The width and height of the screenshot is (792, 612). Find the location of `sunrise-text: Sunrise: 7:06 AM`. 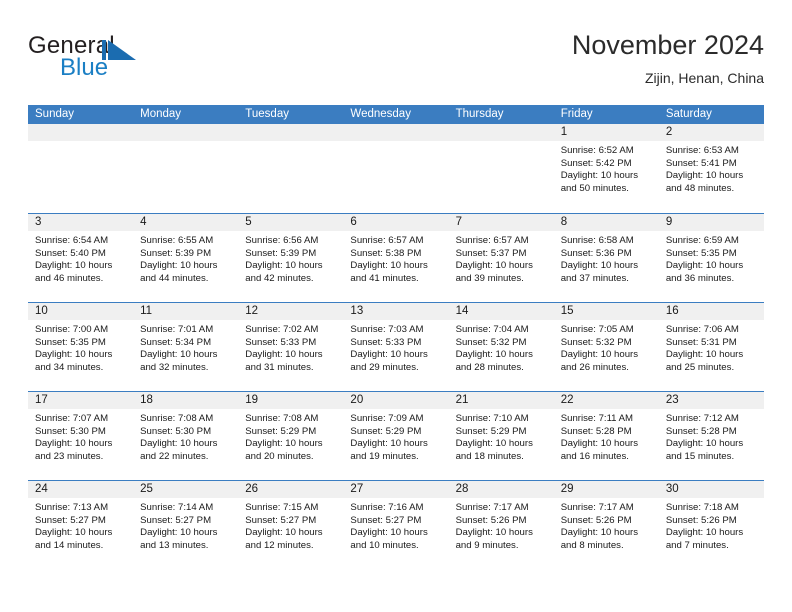

sunrise-text: Sunrise: 7:06 AM is located at coordinates (702, 329).